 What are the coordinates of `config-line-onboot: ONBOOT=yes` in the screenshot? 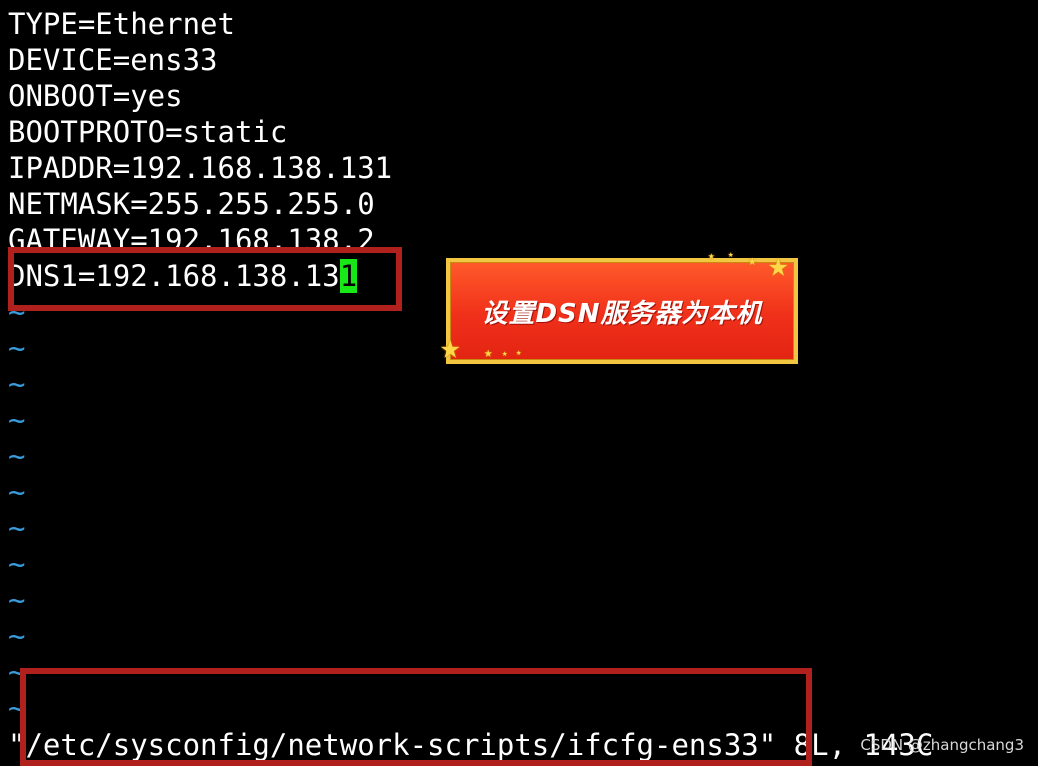 It's located at (95, 96).